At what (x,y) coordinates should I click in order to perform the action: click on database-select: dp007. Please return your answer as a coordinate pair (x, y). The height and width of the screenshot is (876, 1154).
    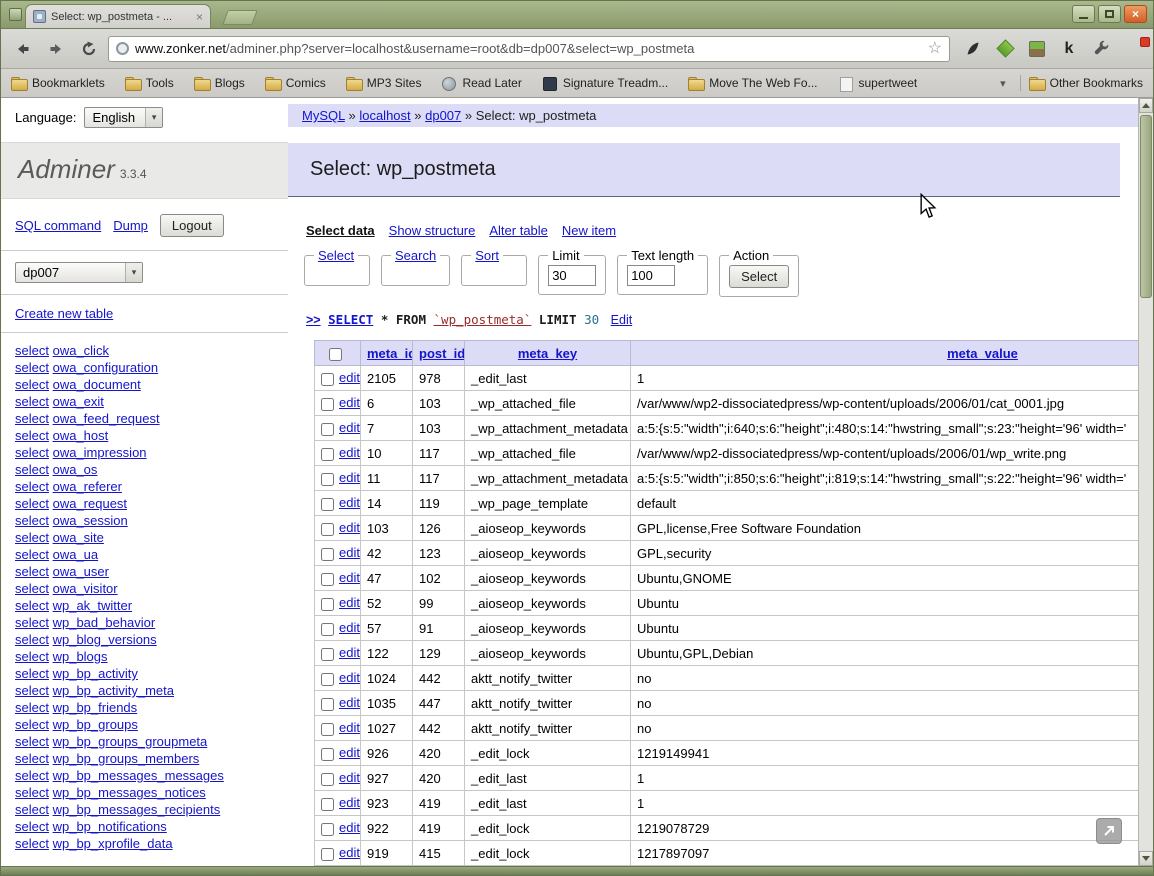
    Looking at the image, I should click on (79, 272).